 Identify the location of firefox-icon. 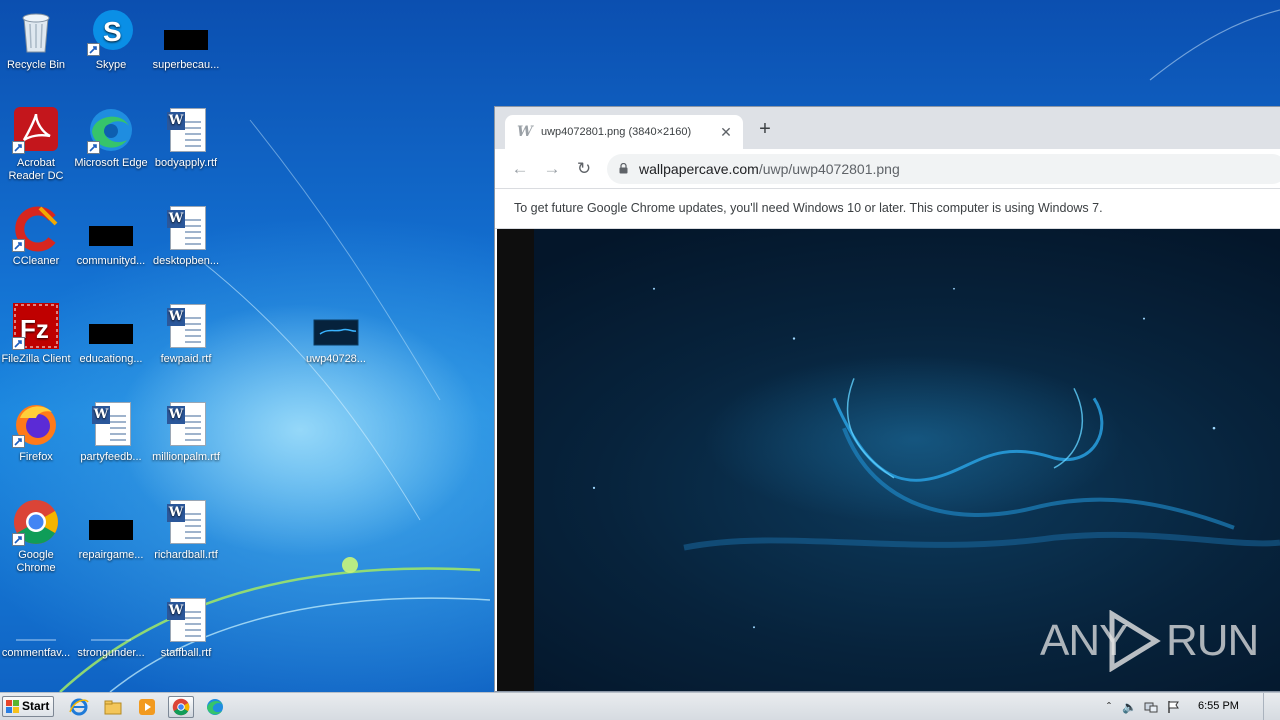
(36, 424).